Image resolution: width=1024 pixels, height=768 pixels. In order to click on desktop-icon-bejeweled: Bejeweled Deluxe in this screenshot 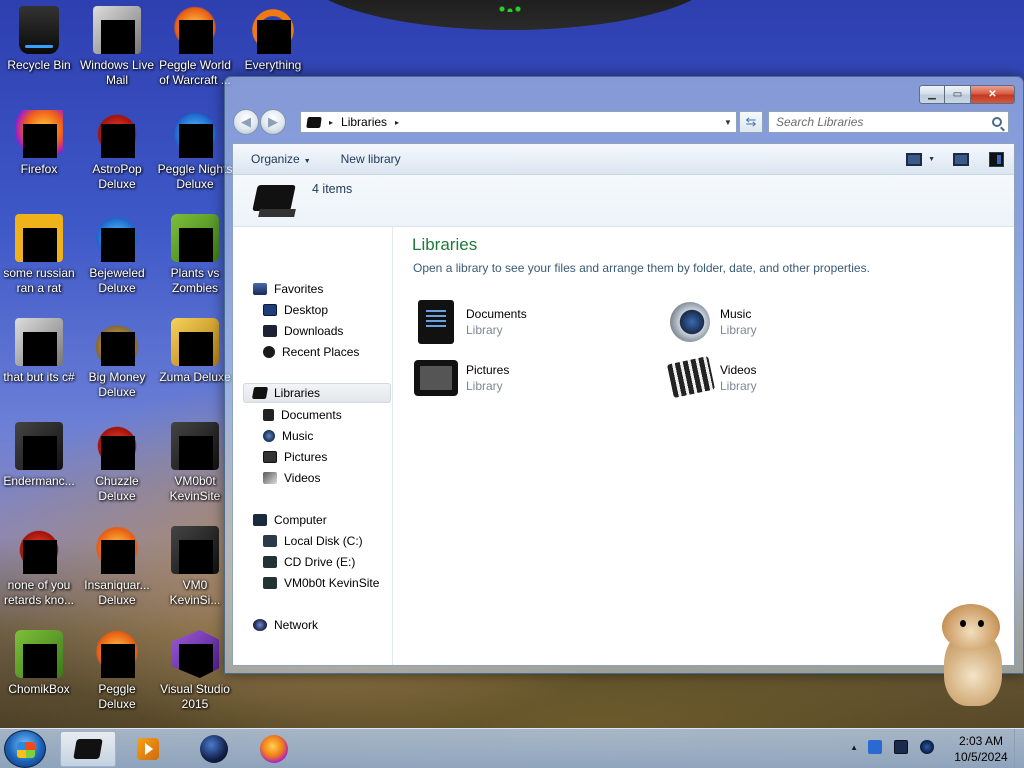, I will do `click(117, 255)`.